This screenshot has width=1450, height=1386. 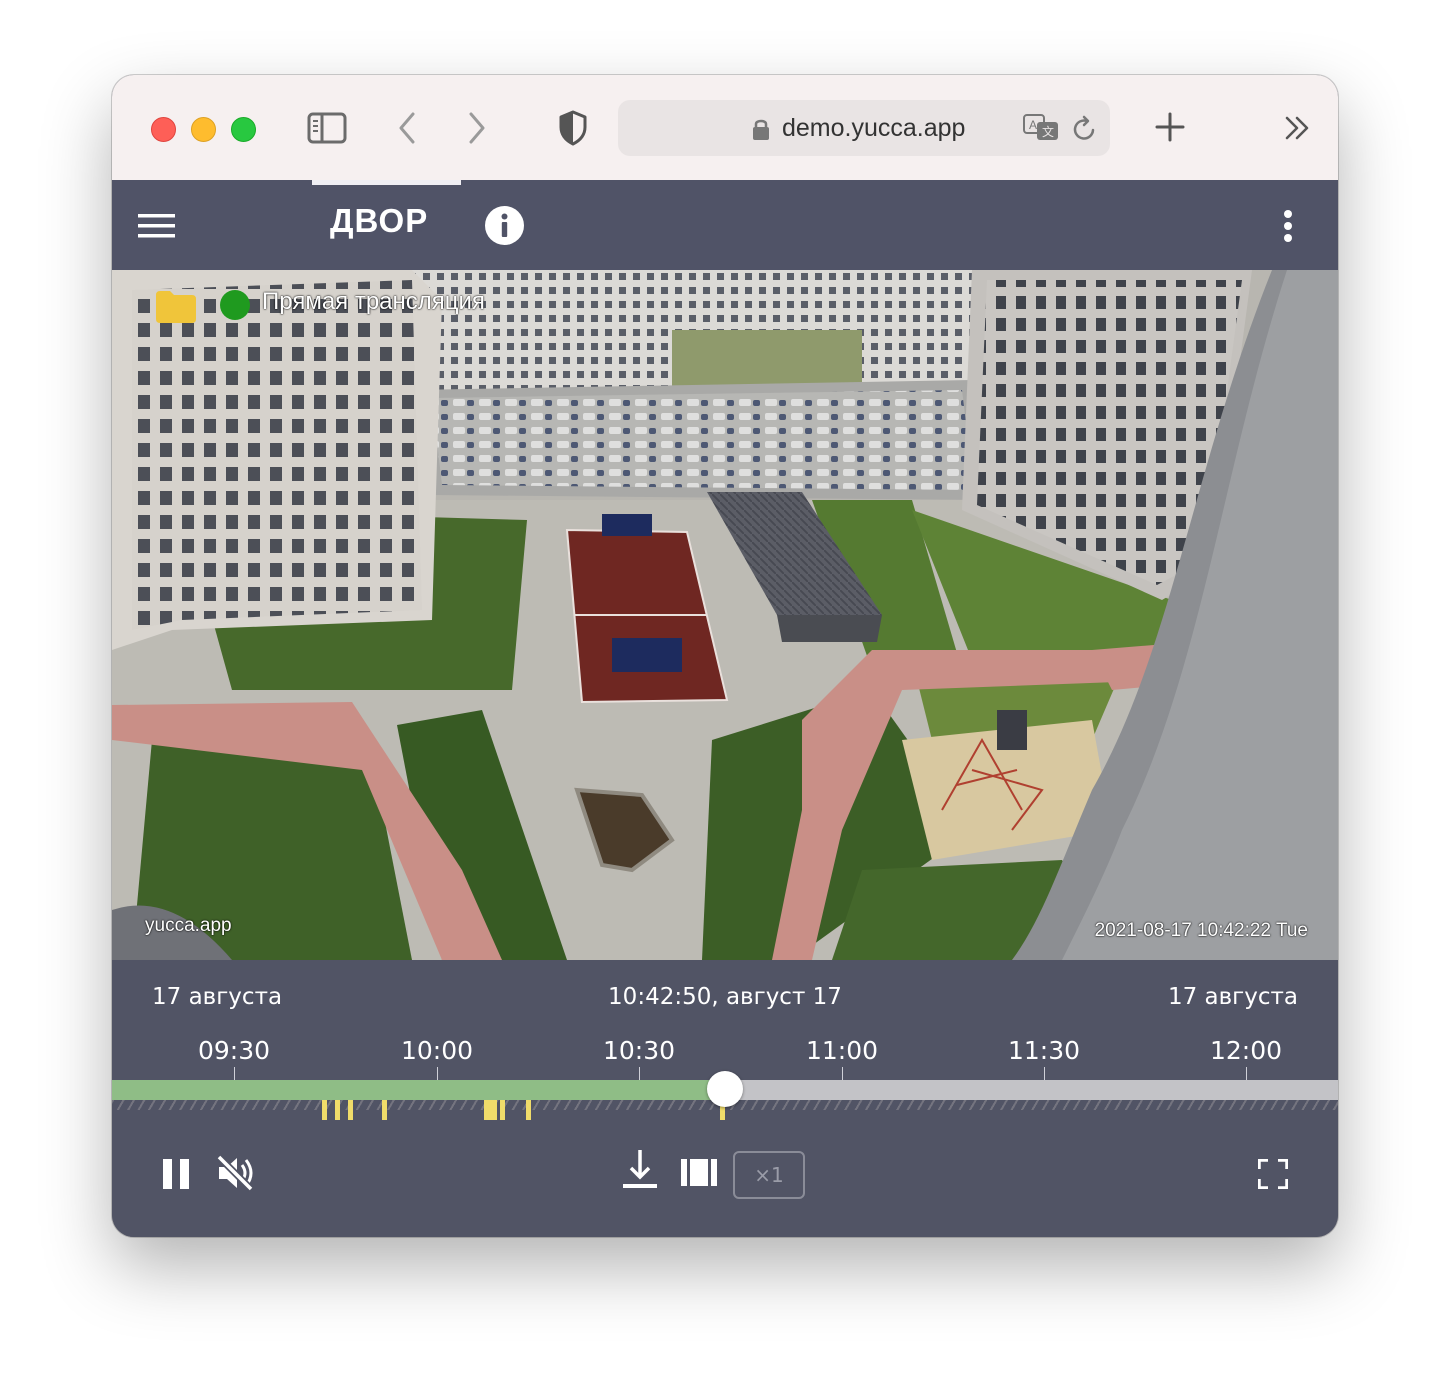 I want to click on reload-icon, so click(x=1085, y=129).